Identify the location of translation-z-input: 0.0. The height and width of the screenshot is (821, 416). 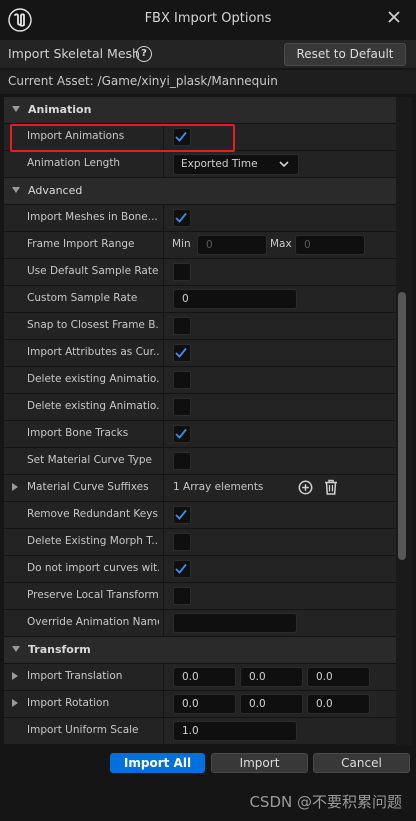
(338, 677).